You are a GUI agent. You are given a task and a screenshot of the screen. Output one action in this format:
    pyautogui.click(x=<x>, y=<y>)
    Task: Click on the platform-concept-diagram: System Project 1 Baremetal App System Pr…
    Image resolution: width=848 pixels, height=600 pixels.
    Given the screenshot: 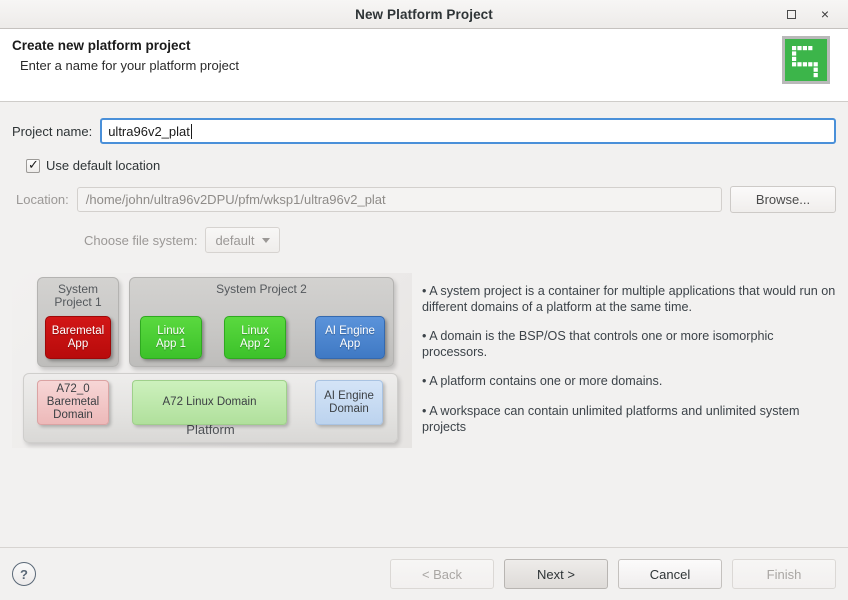 What is the action you would take?
    pyautogui.click(x=212, y=360)
    